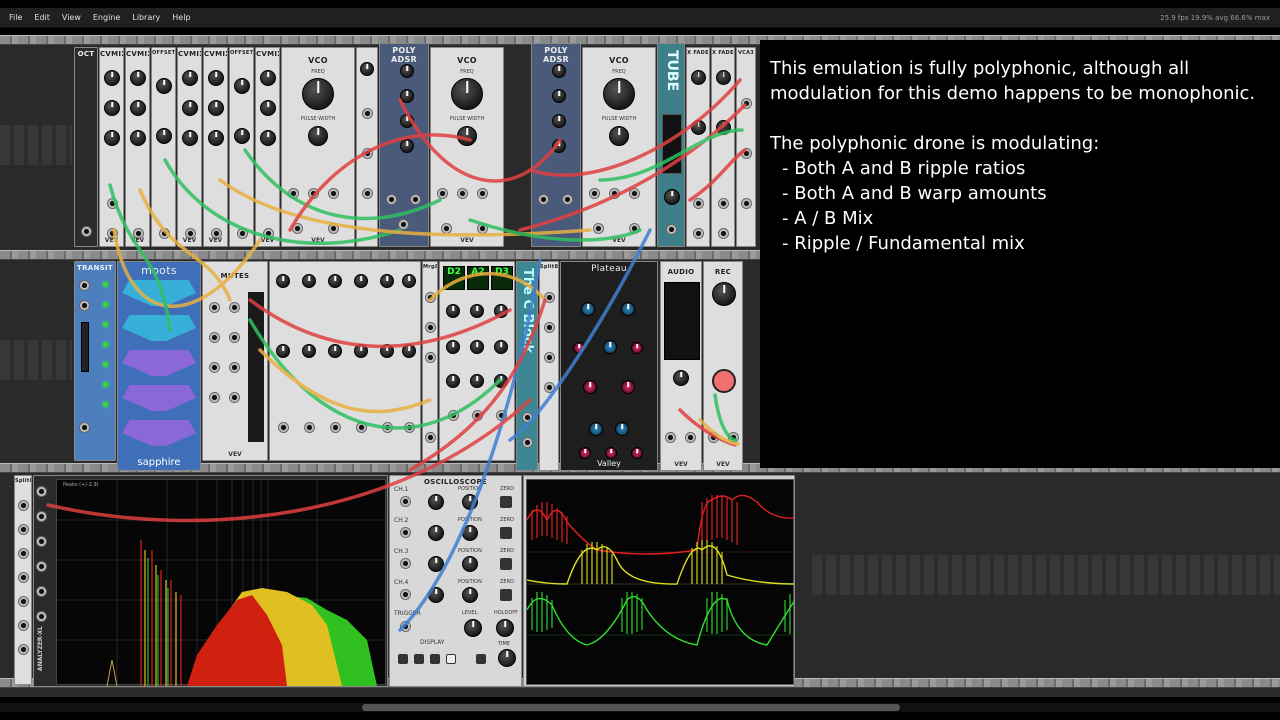 The height and width of the screenshot is (720, 1280). Describe the element at coordinates (435, 659) in the screenshot. I see `stats-toggle` at that location.